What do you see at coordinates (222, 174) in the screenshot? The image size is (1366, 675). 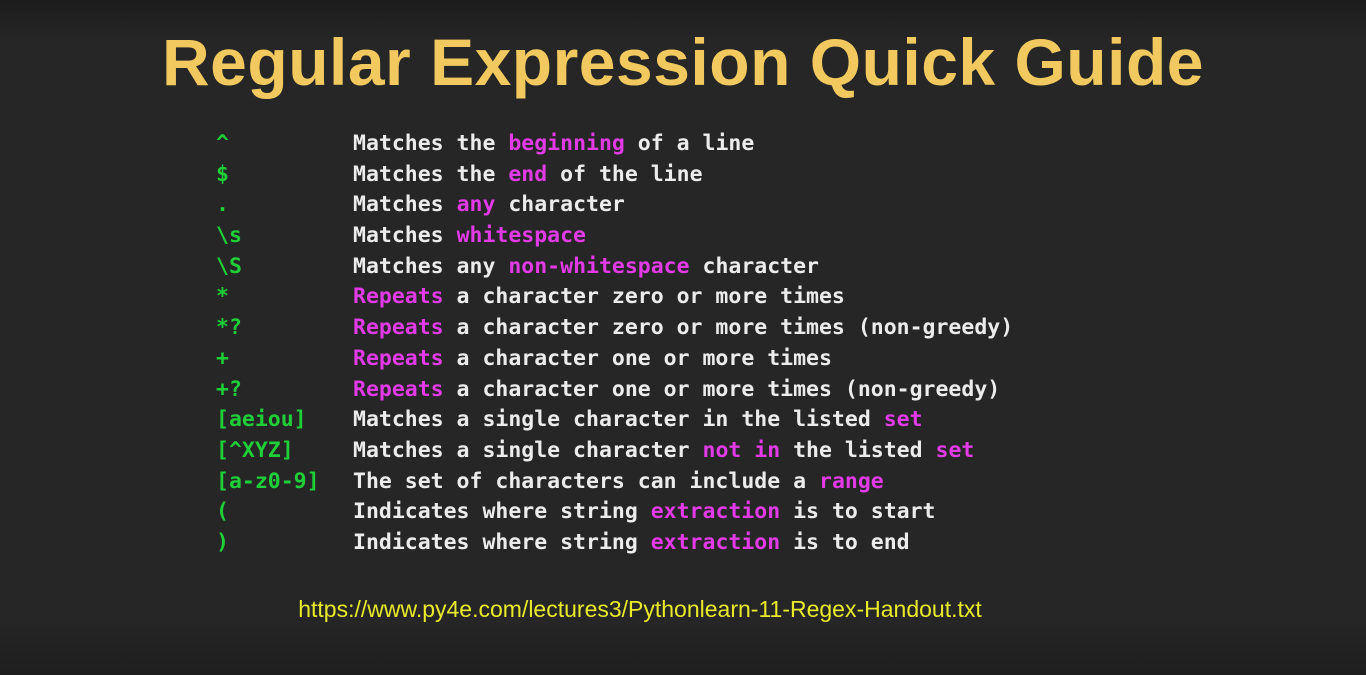 I see `regex-pattern: $` at bounding box center [222, 174].